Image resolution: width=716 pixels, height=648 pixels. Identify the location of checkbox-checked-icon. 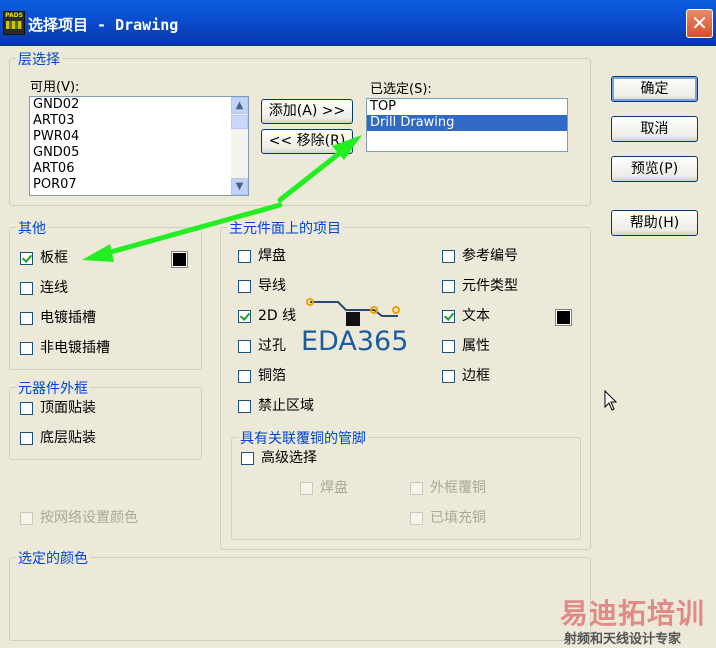
(26, 258).